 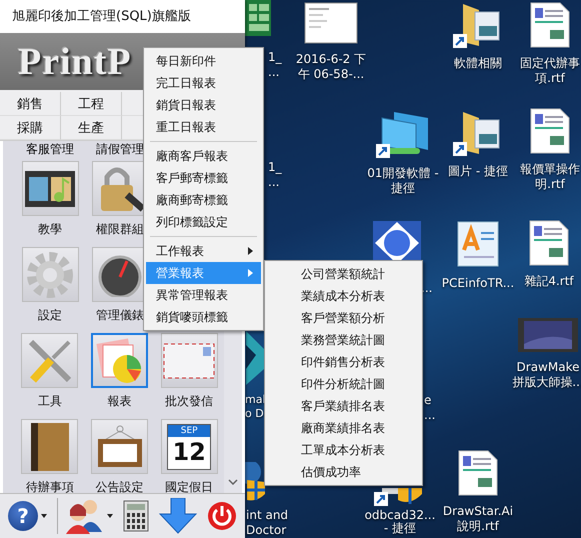 I want to click on scroll-down-icon, so click(x=233, y=482).